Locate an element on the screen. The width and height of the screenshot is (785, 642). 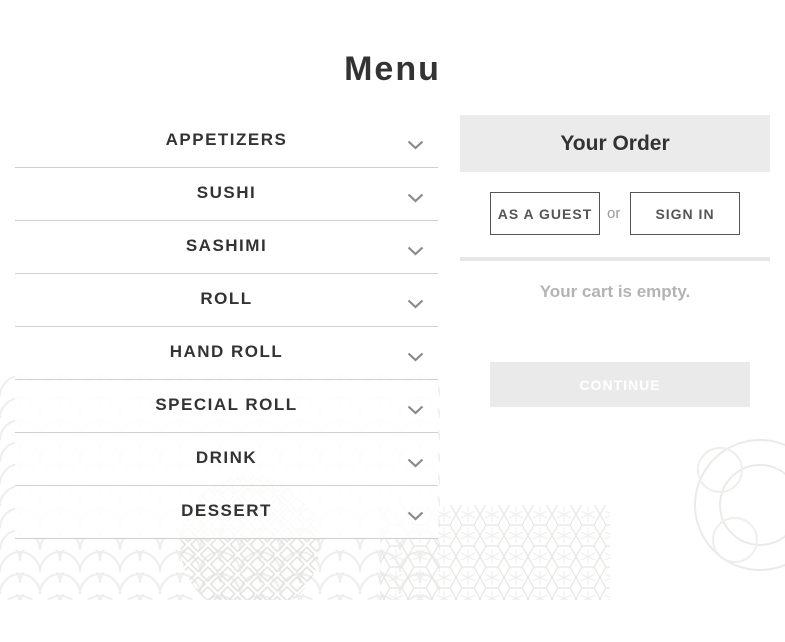
menu-category-roll: ROLL is located at coordinates (226, 300).